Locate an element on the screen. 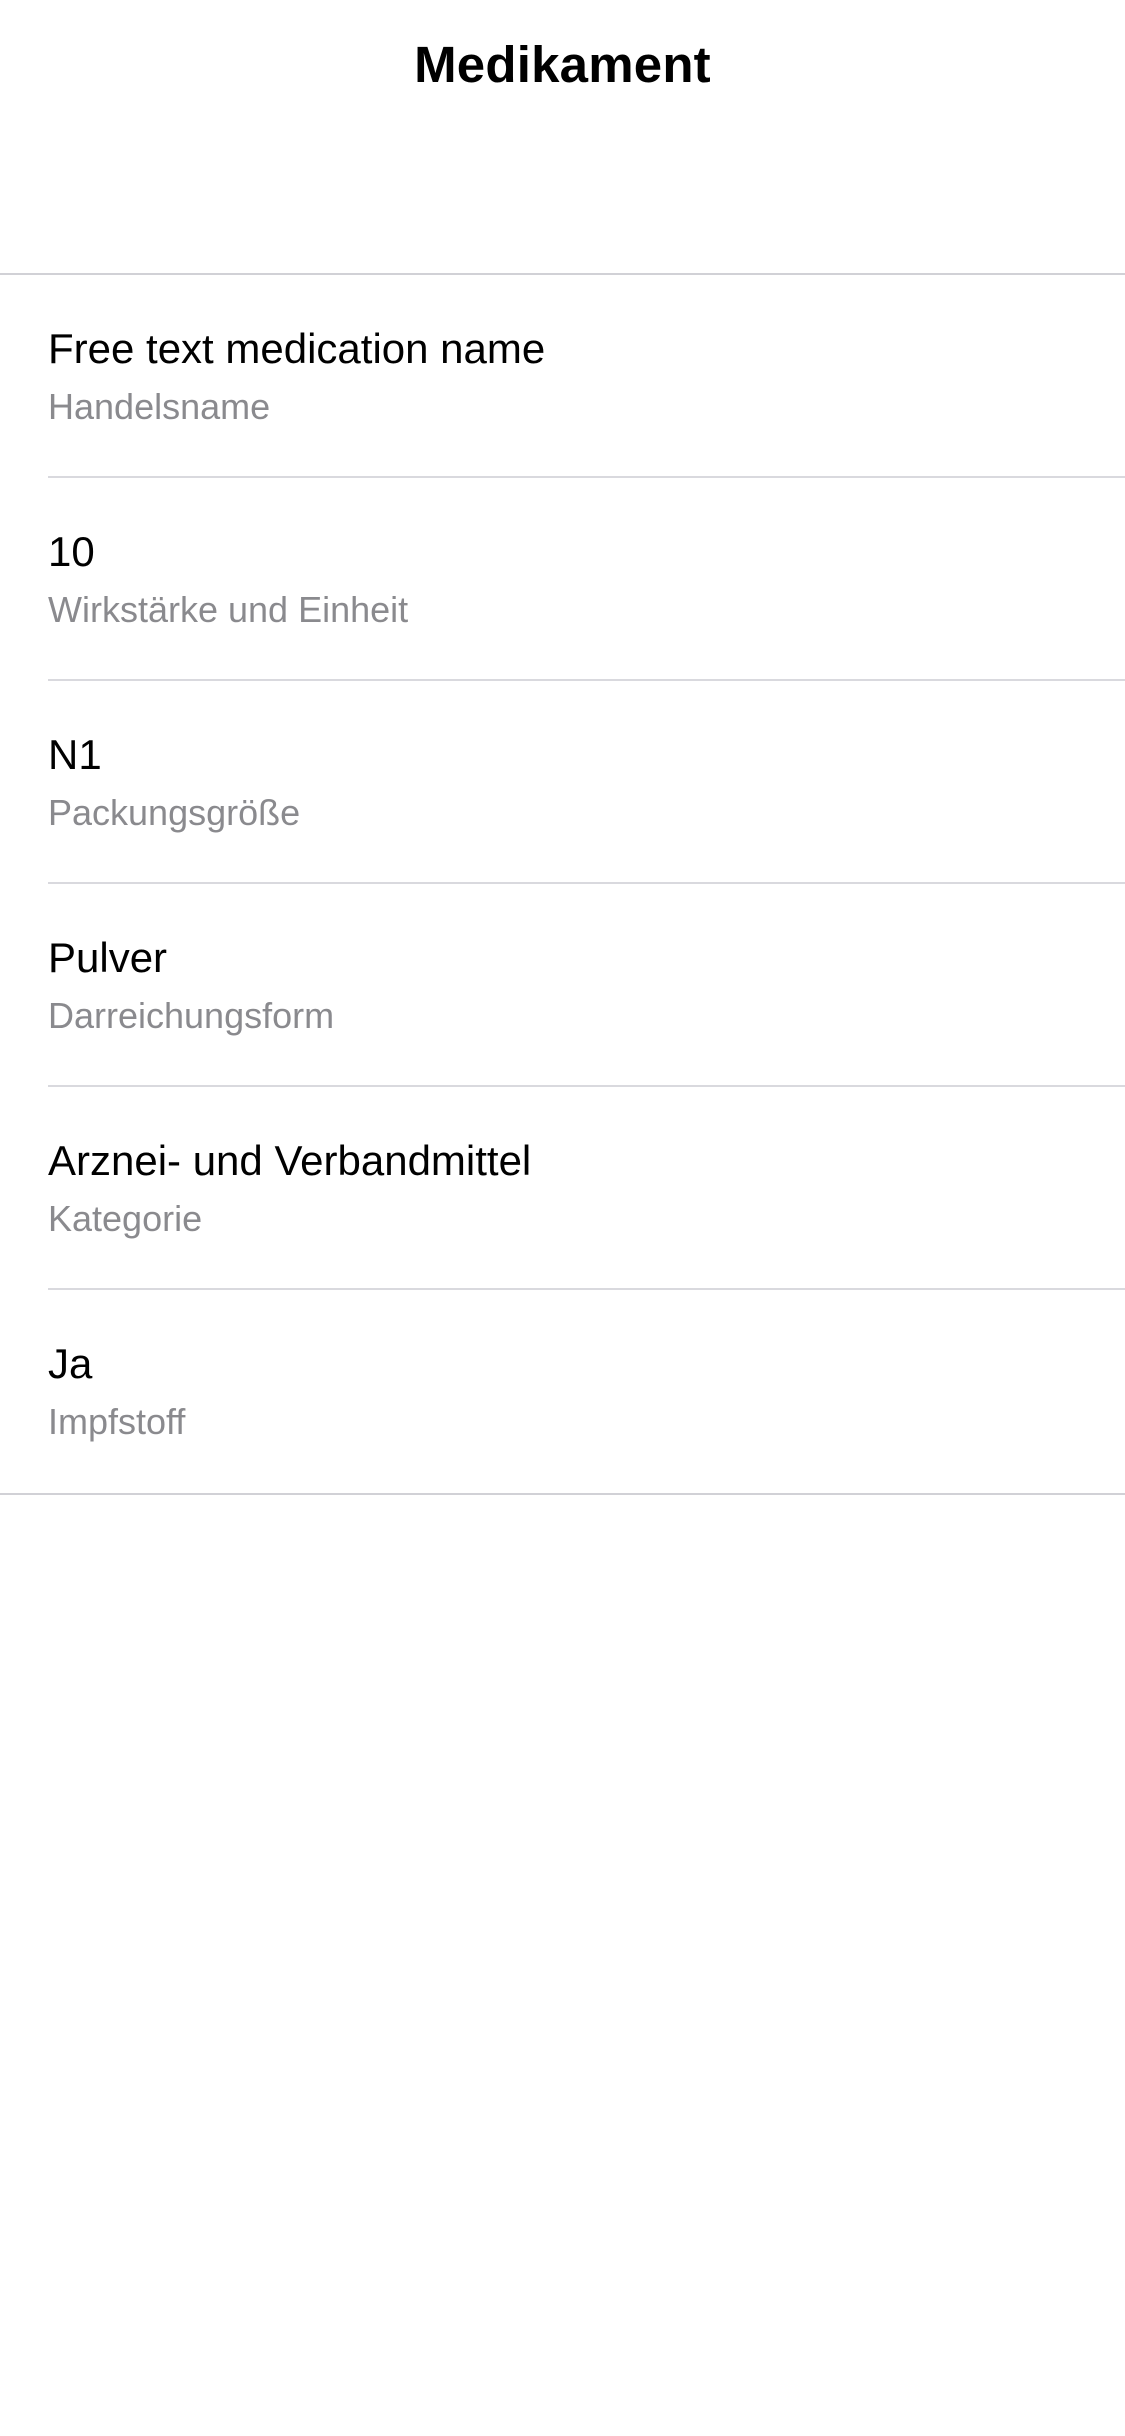 Image resolution: width=1125 pixels, height=2436 pixels. list-item-strength: 10 Wirkstärke und Einheit is located at coordinates (586, 579).